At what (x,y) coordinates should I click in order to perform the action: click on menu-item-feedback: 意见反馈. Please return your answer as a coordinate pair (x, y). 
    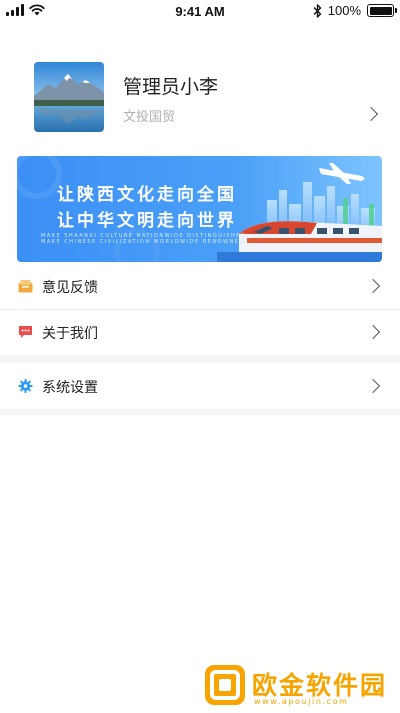
    Looking at the image, I should click on (200, 286).